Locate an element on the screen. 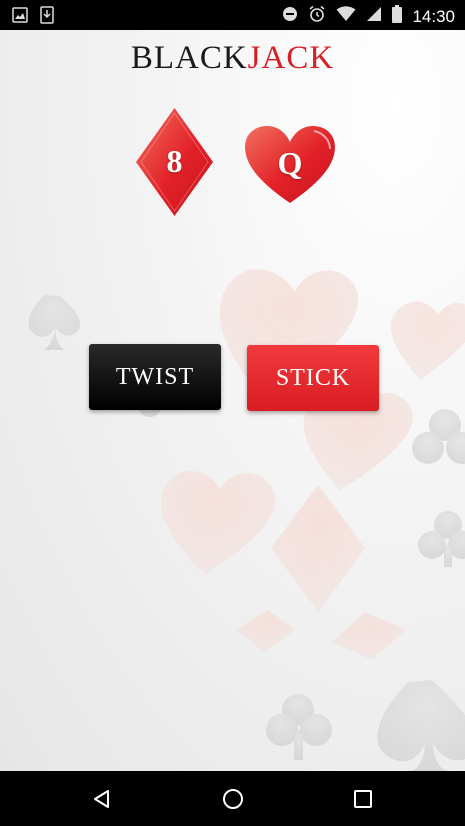  image-icon is located at coordinates (20, 17).